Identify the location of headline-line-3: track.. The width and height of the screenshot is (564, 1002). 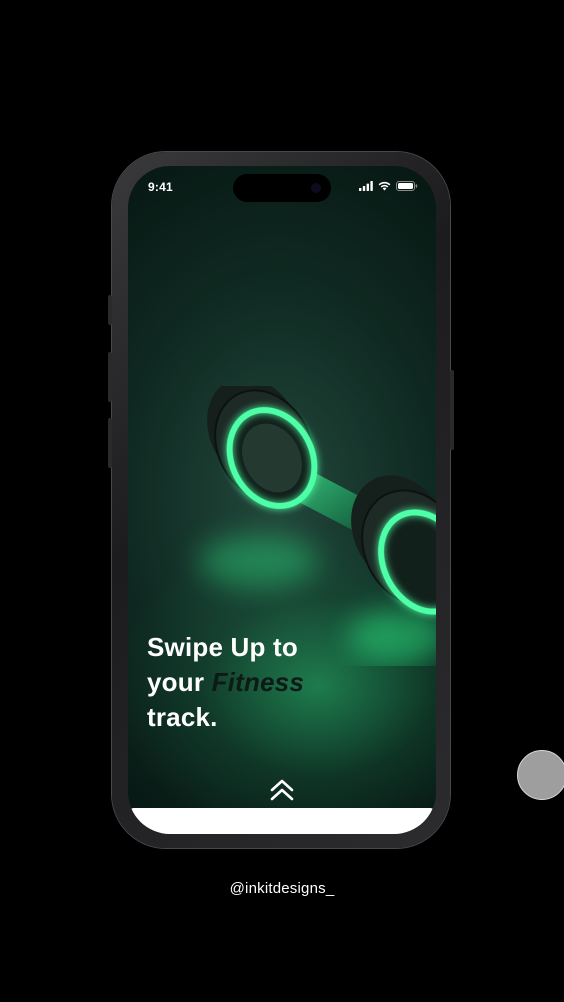
(182, 717).